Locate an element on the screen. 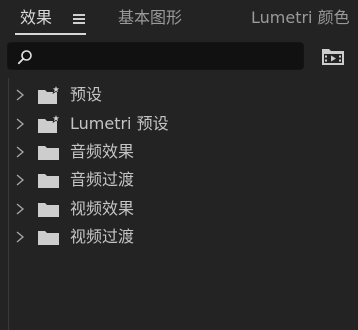 This screenshot has width=358, height=330. panel-tab-bar: 效果 基本图形 Lumetri 颜色 is located at coordinates (179, 19).